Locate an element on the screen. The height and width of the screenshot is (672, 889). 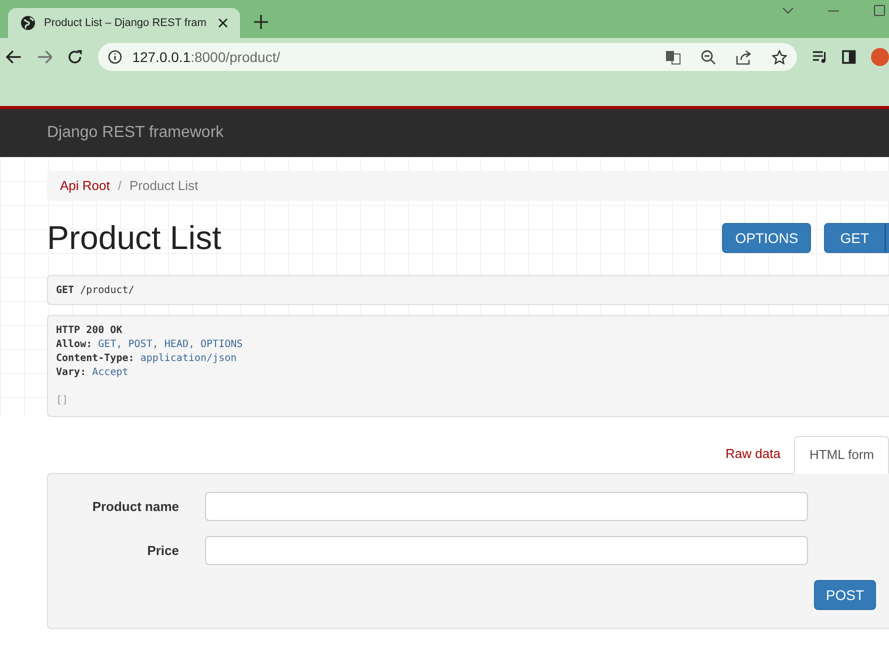
star-icon is located at coordinates (779, 57).